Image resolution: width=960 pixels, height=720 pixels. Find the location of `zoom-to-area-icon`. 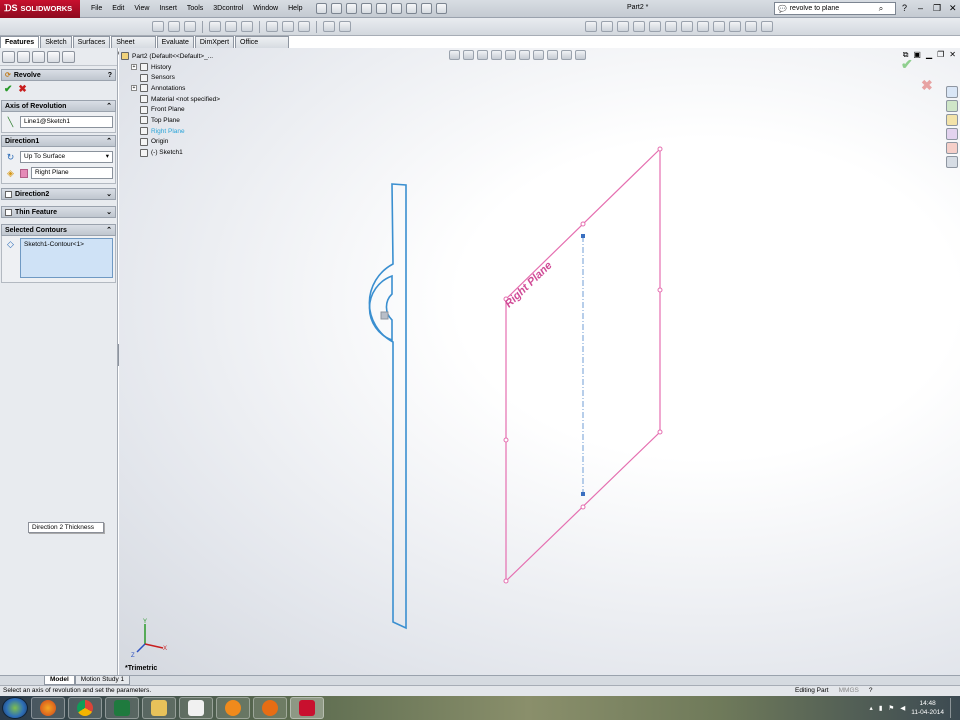

zoom-to-area-icon is located at coordinates (468, 55).